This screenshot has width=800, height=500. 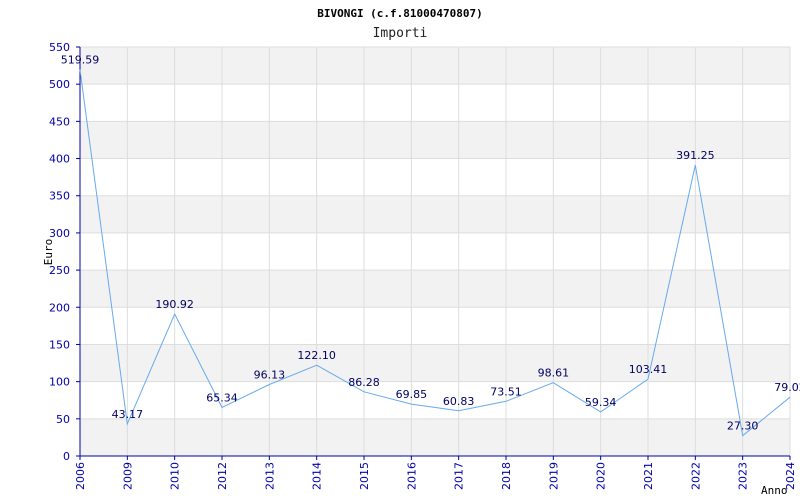 What do you see at coordinates (400, 33) in the screenshot?
I see `chart-subtitle: Importi` at bounding box center [400, 33].